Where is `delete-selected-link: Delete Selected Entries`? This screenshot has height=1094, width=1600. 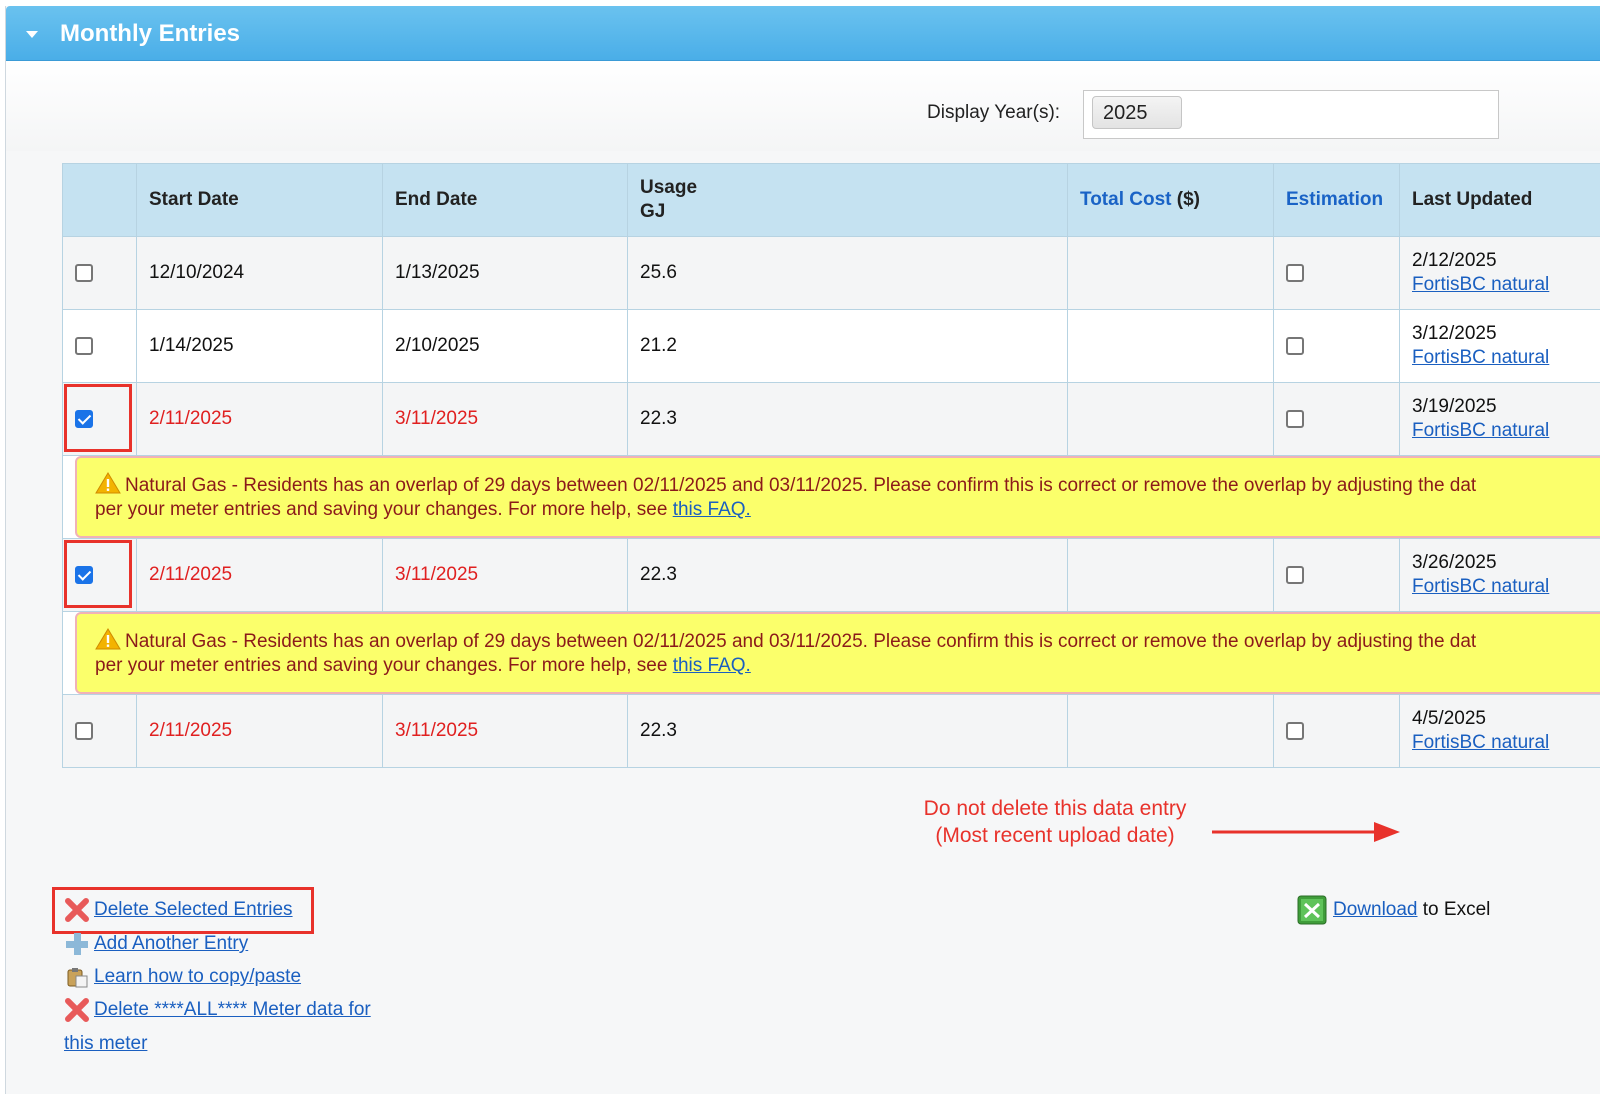
delete-selected-link: Delete Selected Entries is located at coordinates (193, 909).